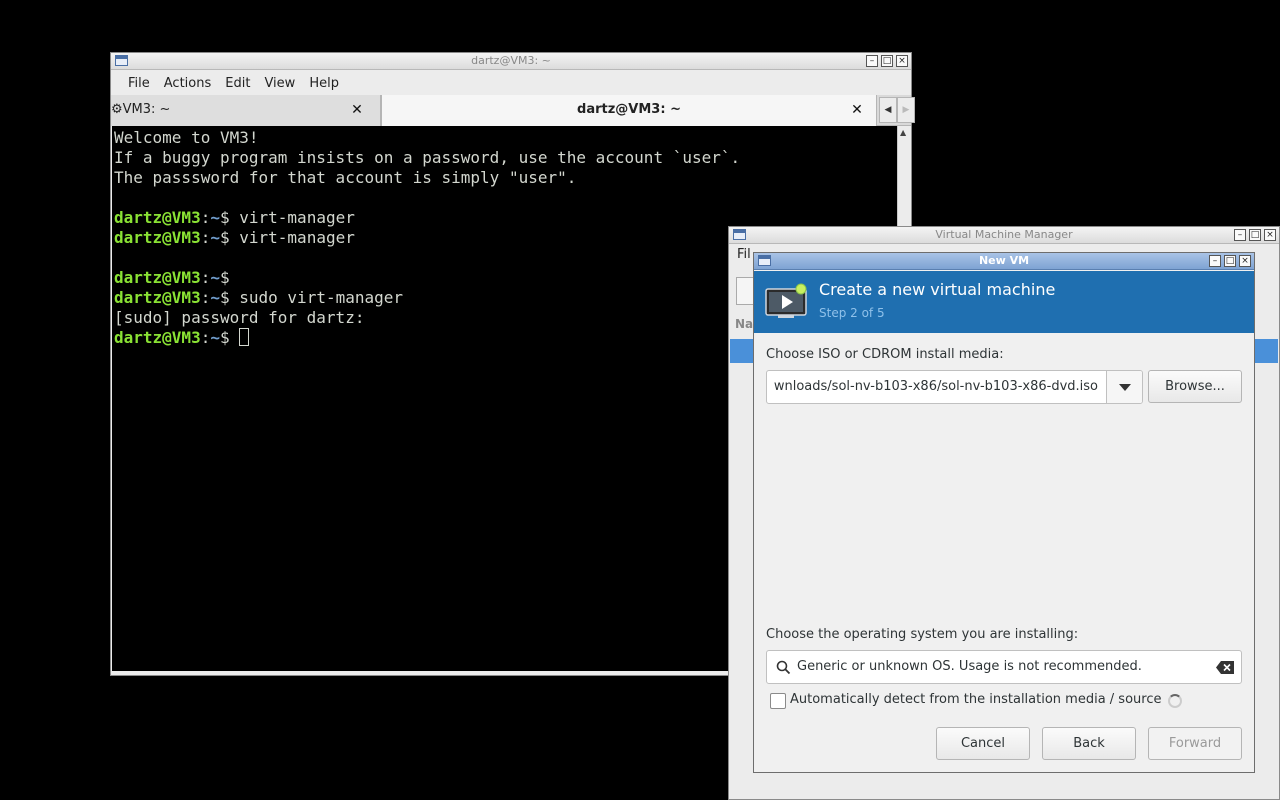  I want to click on wizard-header: Create a new virtual machine Step 2 of 5, so click(1004, 302).